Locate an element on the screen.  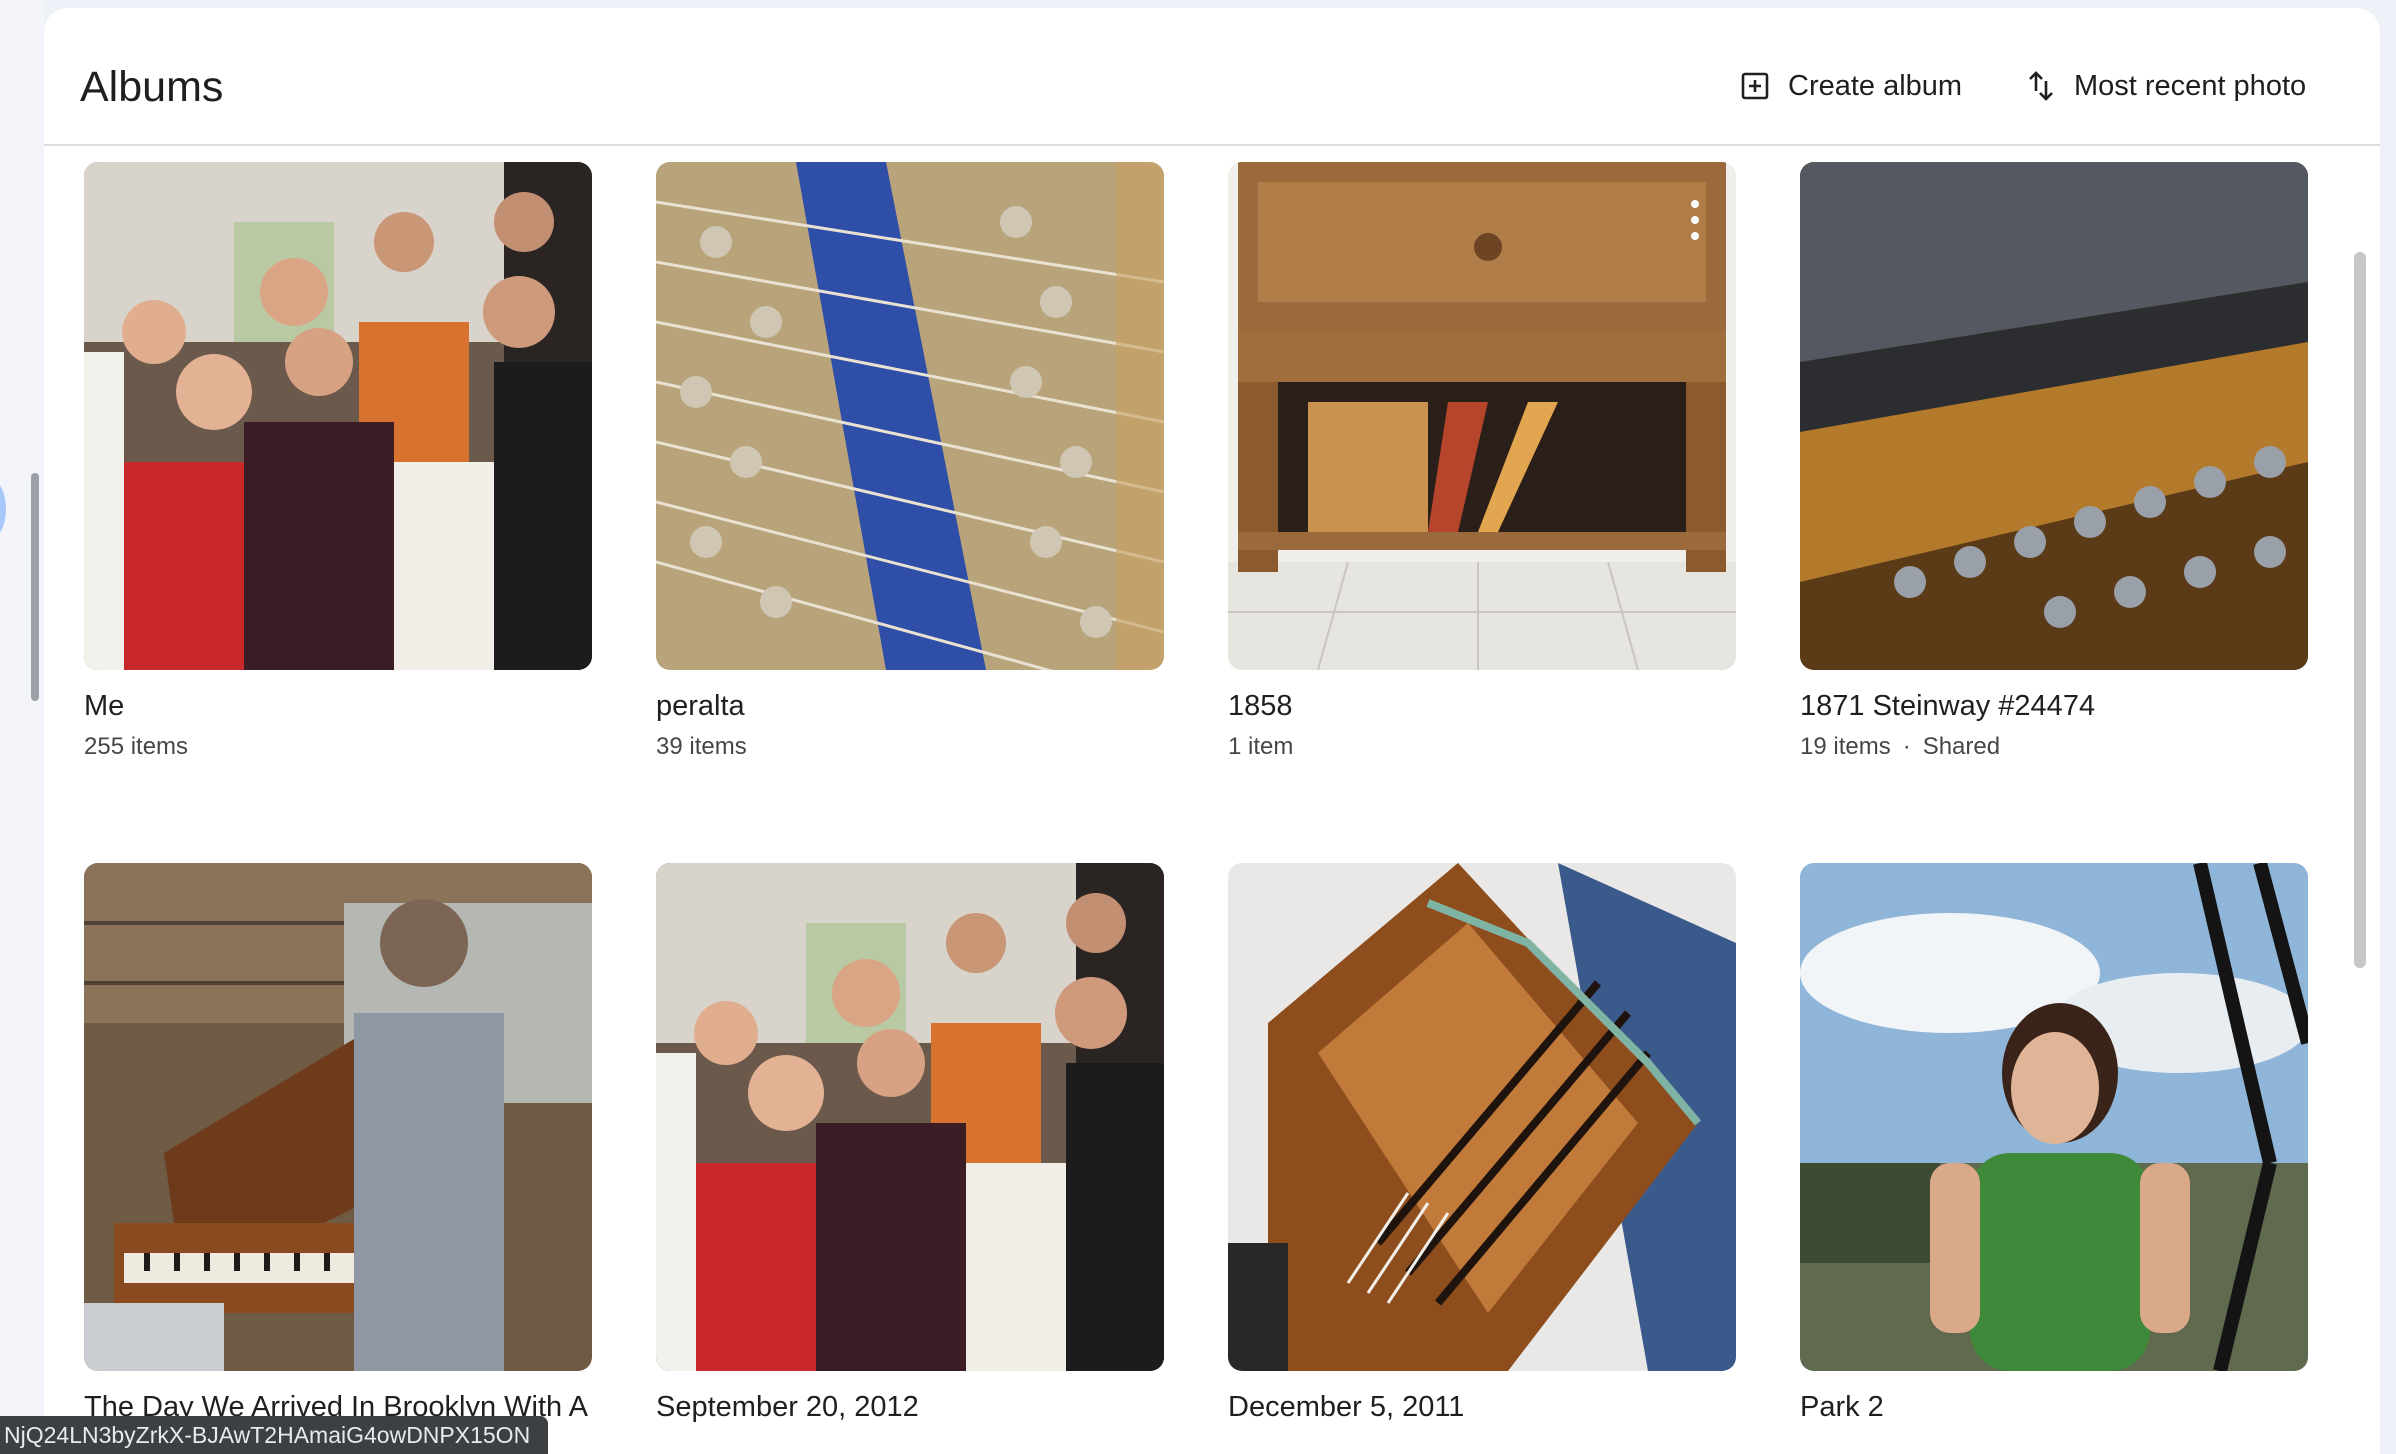
album-card-peralta: peralta 39 items is located at coordinates (910, 461).